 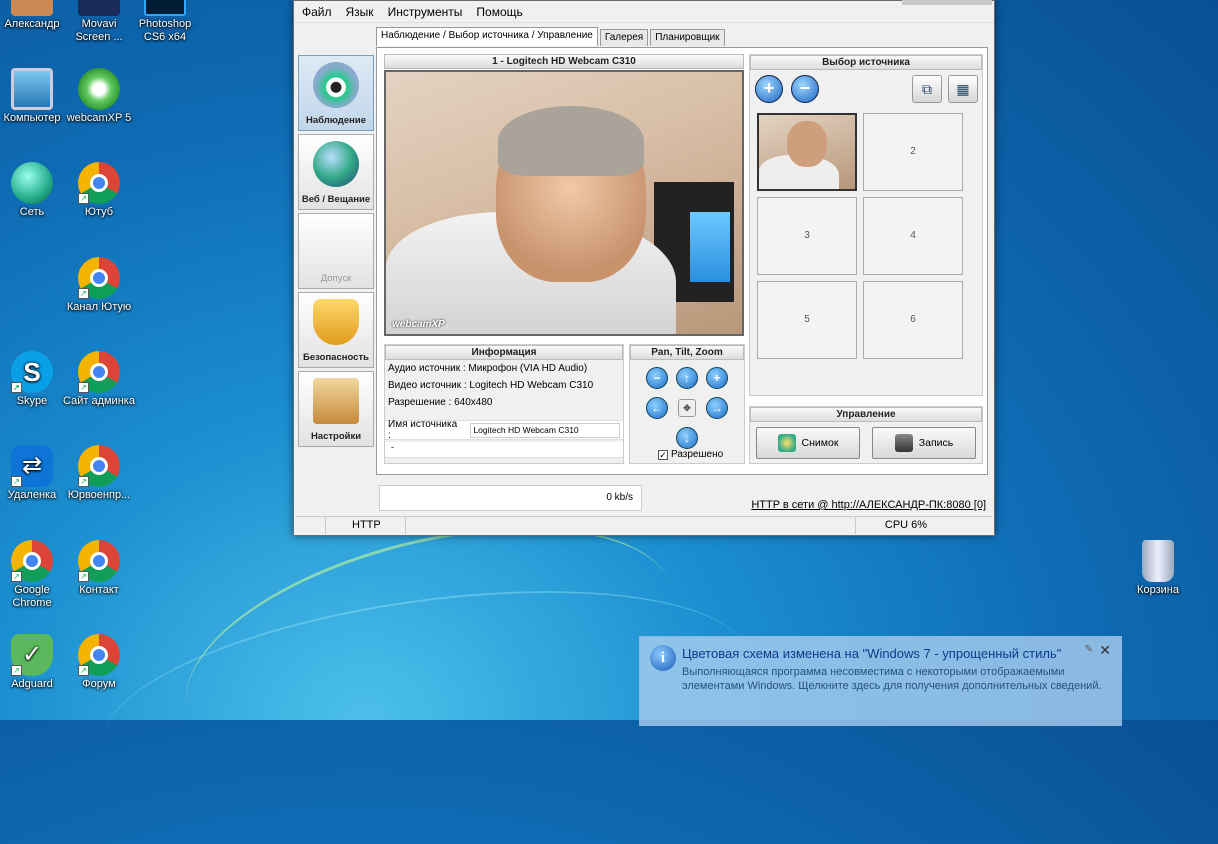 I want to click on desktop-icon-label: Сайт админка, so click(x=99, y=401).